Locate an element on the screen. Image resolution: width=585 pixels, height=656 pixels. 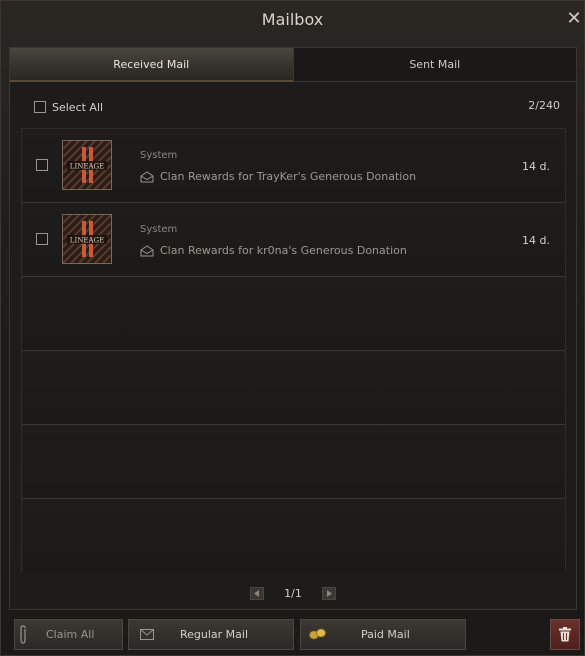
title-bar: Mailbox ✕ is located at coordinates (292, 20).